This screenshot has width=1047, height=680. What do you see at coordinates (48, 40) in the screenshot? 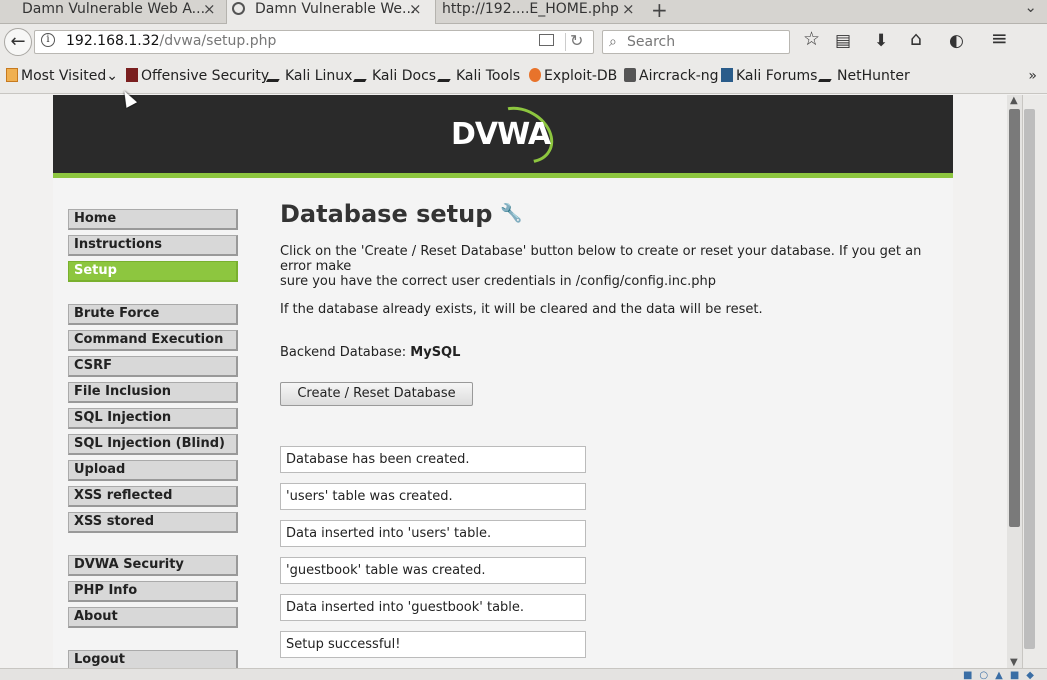
I see `info-icon: i` at bounding box center [48, 40].